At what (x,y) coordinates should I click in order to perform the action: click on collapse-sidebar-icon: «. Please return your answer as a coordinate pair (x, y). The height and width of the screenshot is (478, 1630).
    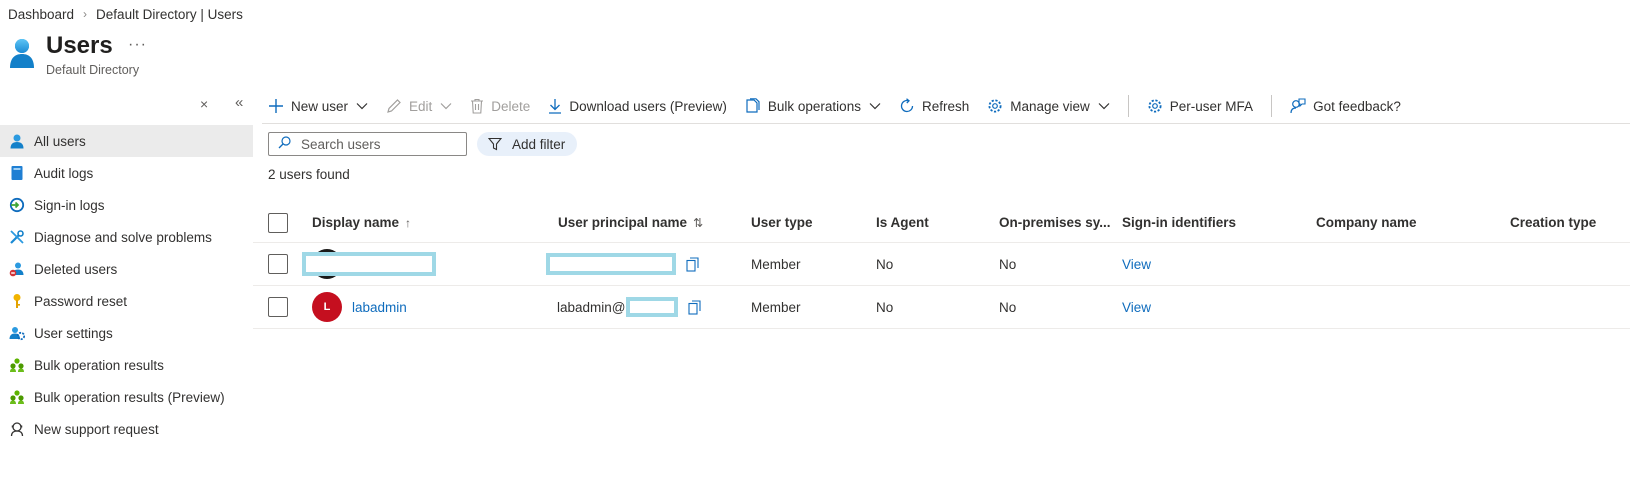
    Looking at the image, I should click on (239, 102).